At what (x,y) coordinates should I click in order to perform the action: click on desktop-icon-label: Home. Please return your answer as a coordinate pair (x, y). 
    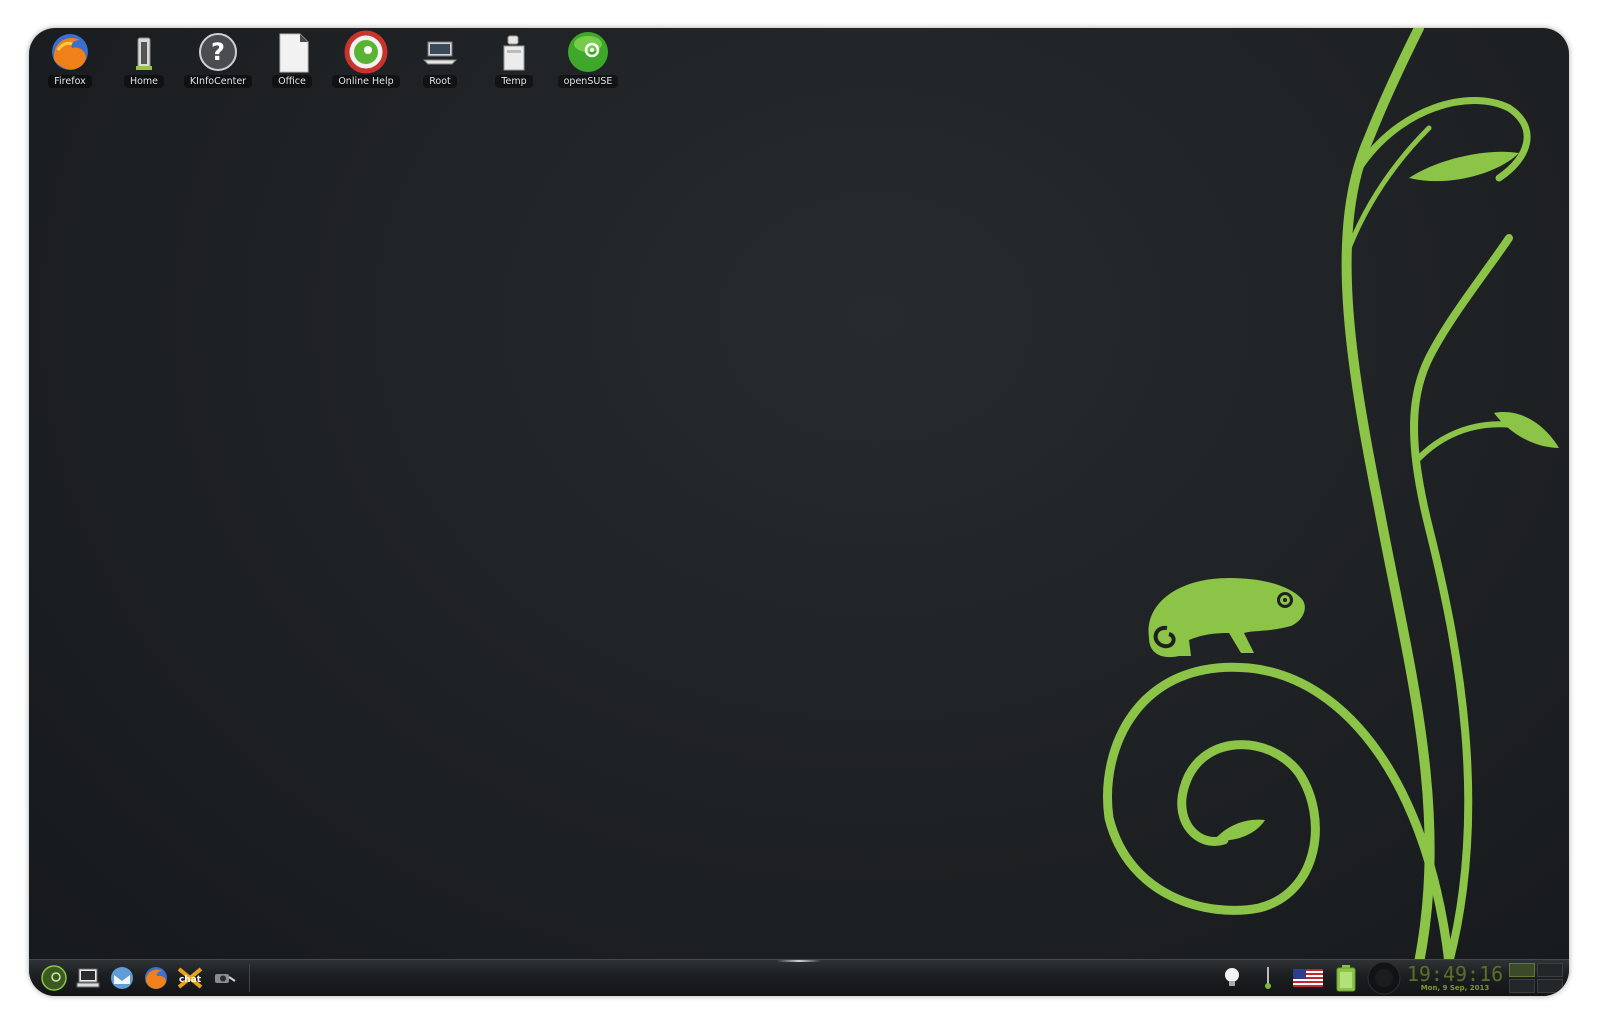
    Looking at the image, I should click on (144, 81).